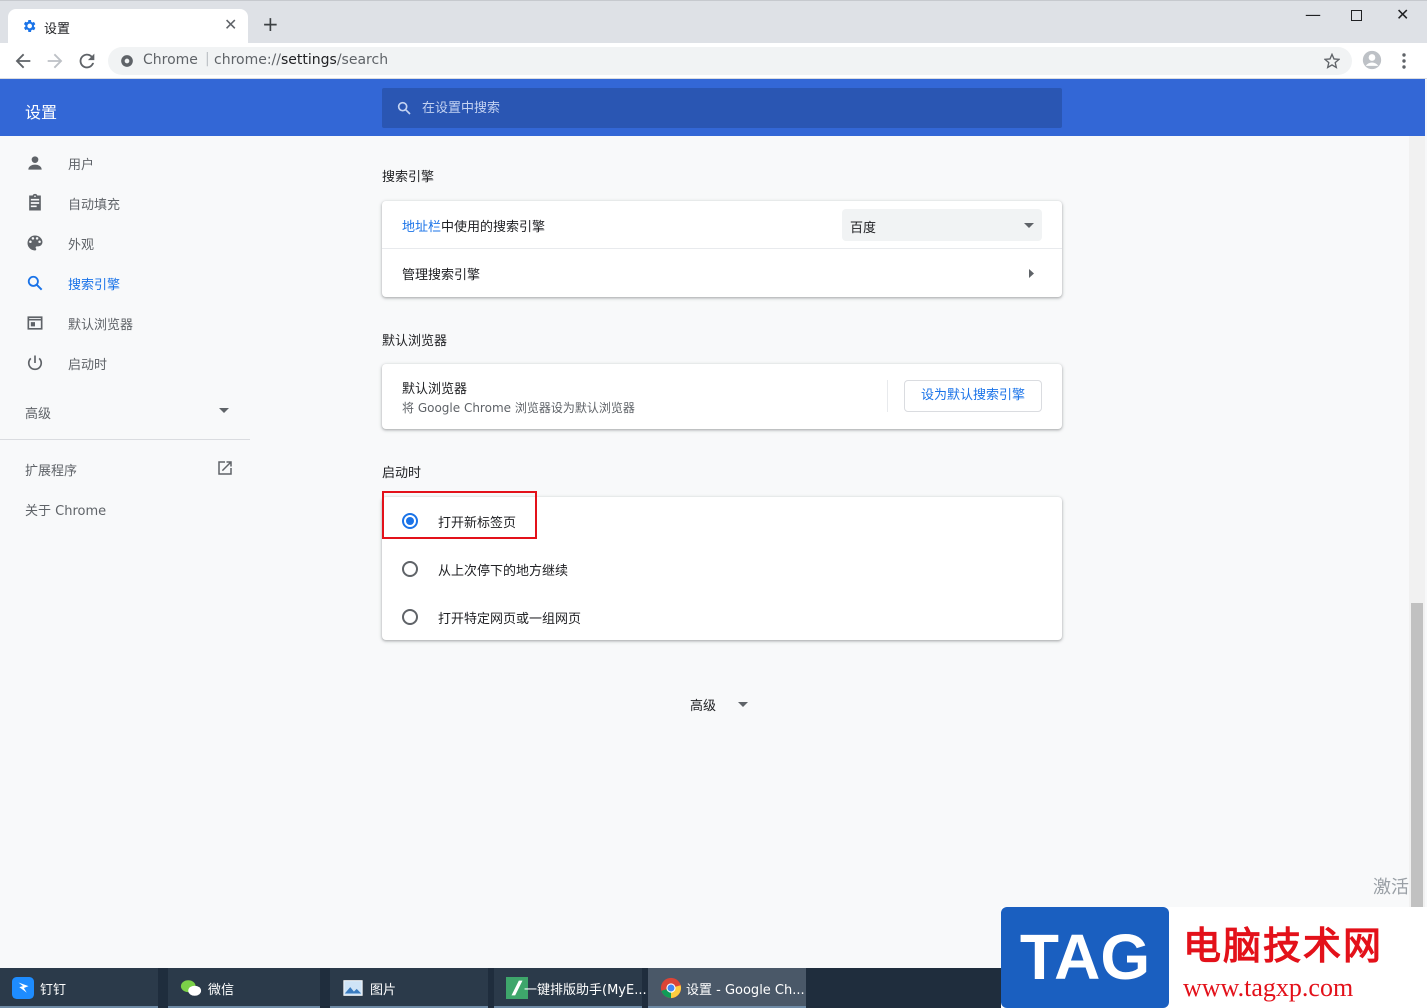 This screenshot has width=1427, height=1008. What do you see at coordinates (35, 163) in the screenshot?
I see `person-icon` at bounding box center [35, 163].